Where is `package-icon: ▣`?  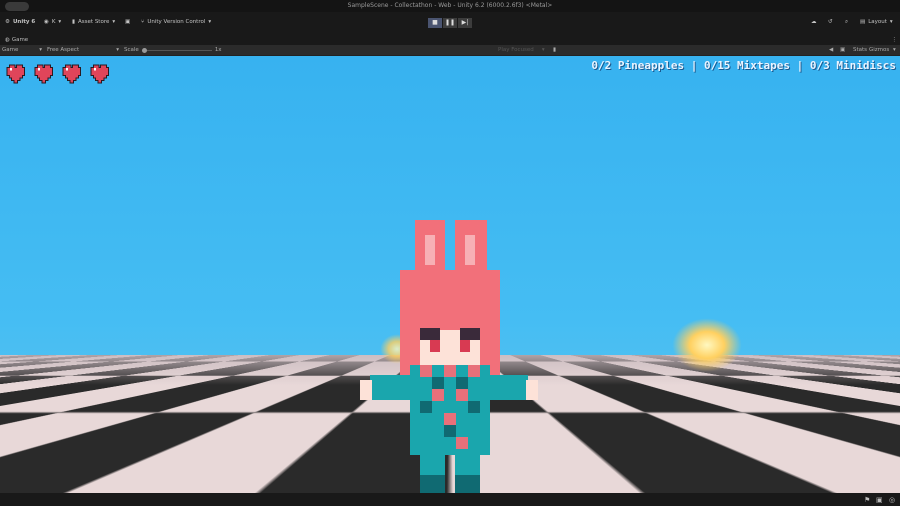
package-icon: ▣ is located at coordinates (128, 22).